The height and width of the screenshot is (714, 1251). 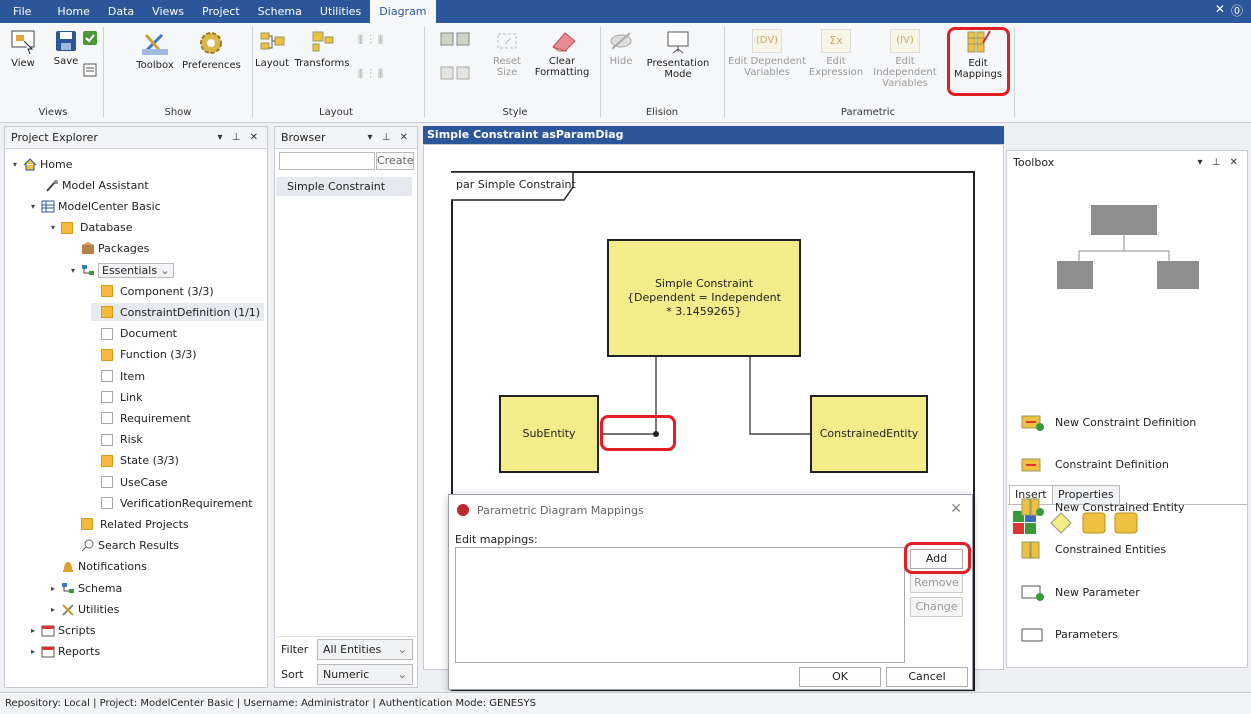 I want to click on save-button: Save, so click(x=66, y=48).